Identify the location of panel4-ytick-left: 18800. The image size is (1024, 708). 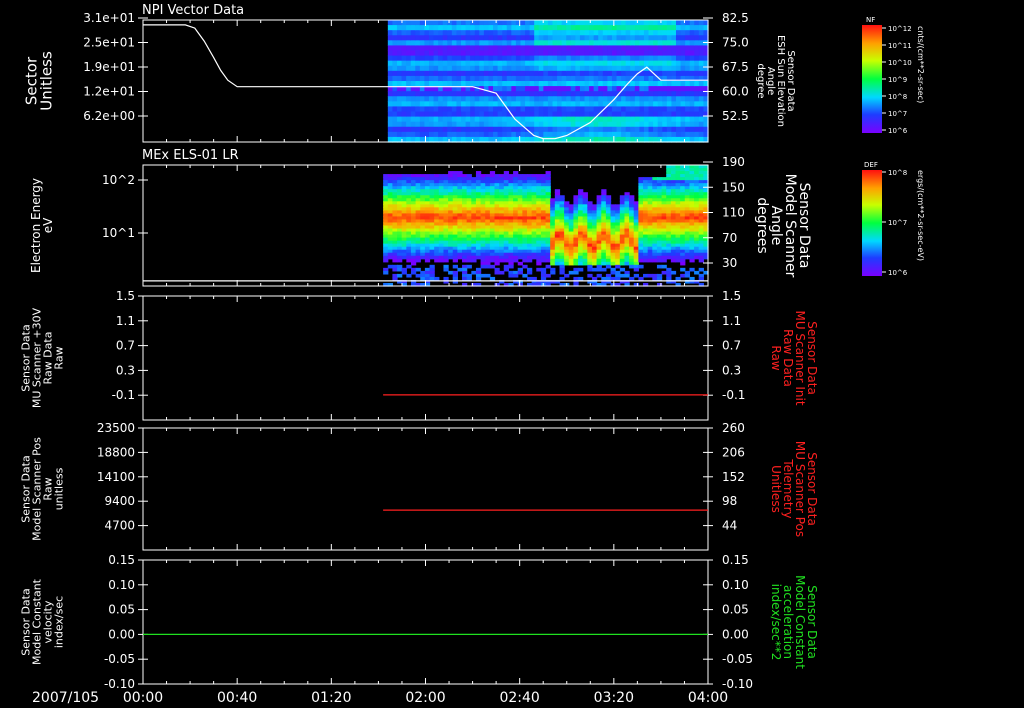
(116, 452).